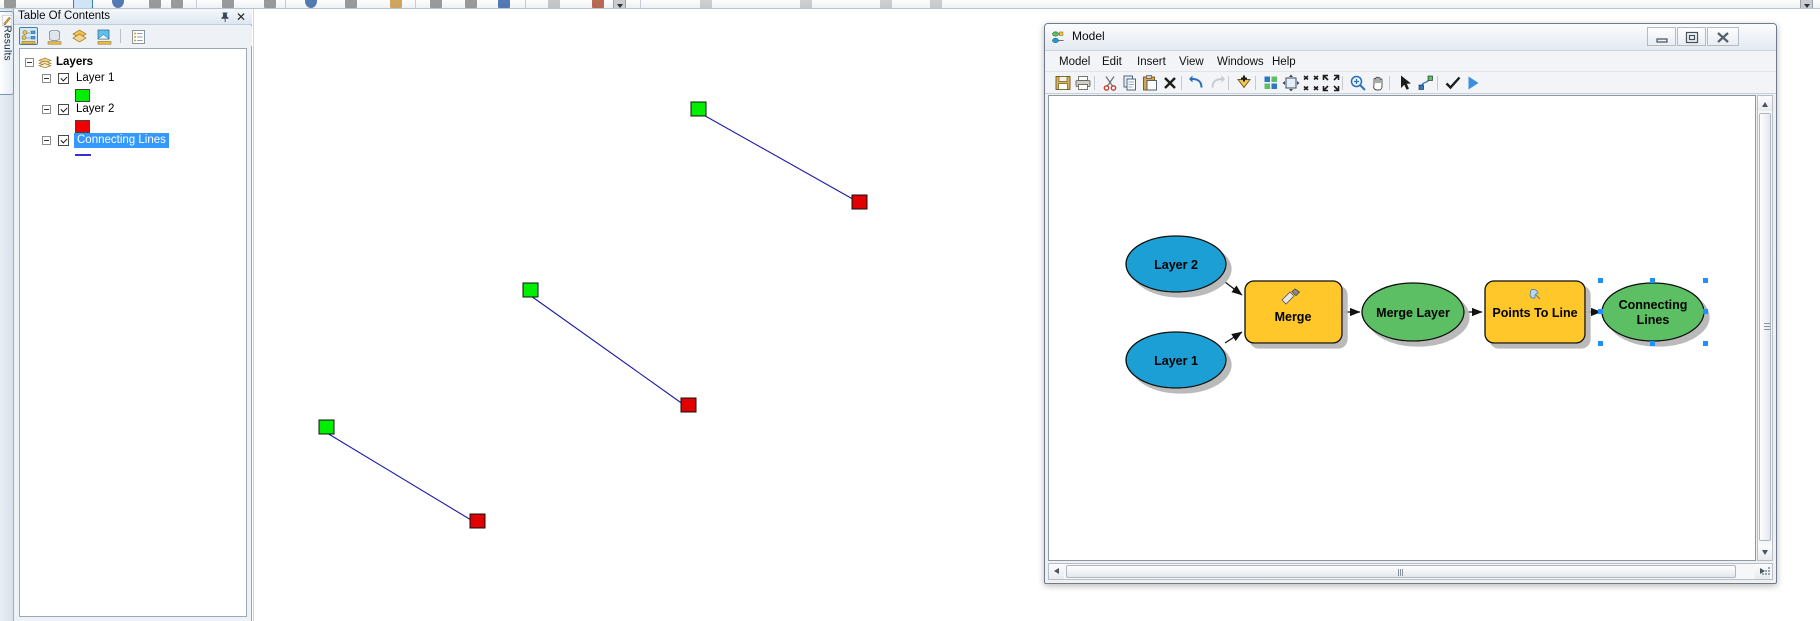 This screenshot has width=1820, height=621. Describe the element at coordinates (1063, 83) in the screenshot. I see `save-icon` at that location.